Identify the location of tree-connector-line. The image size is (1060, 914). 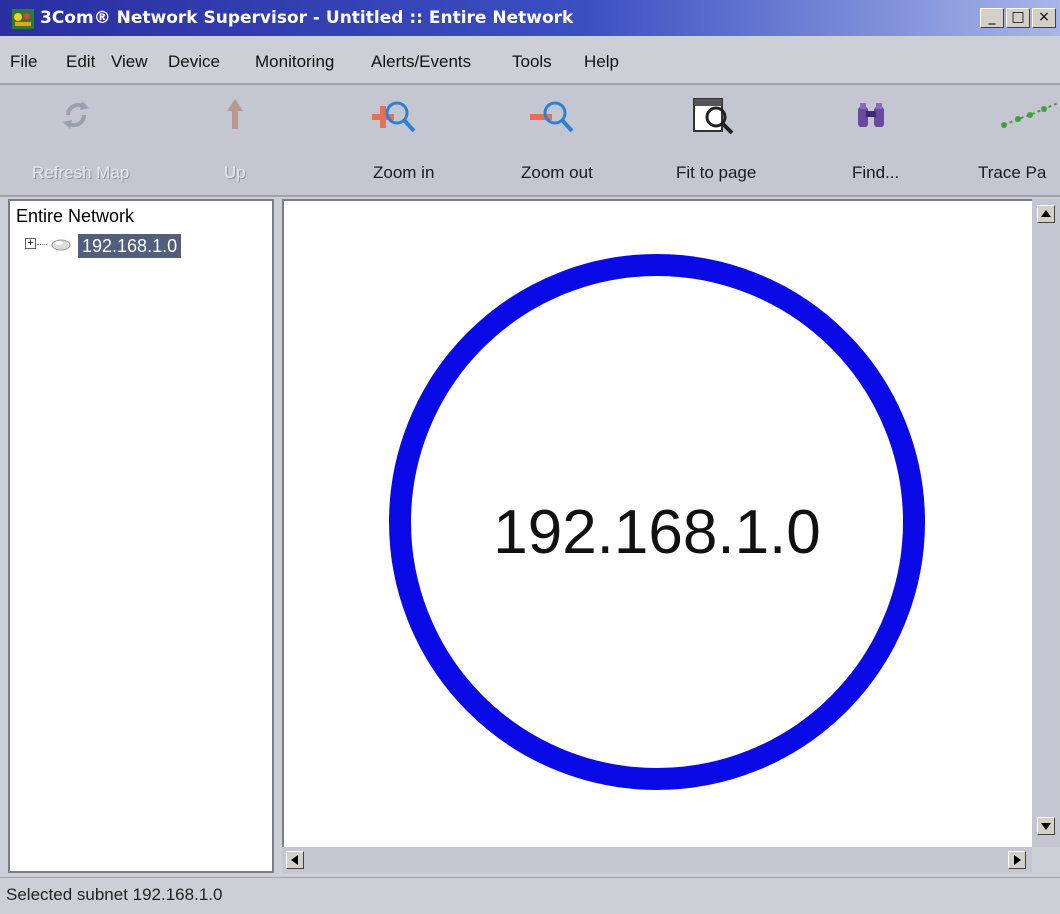
(42, 244).